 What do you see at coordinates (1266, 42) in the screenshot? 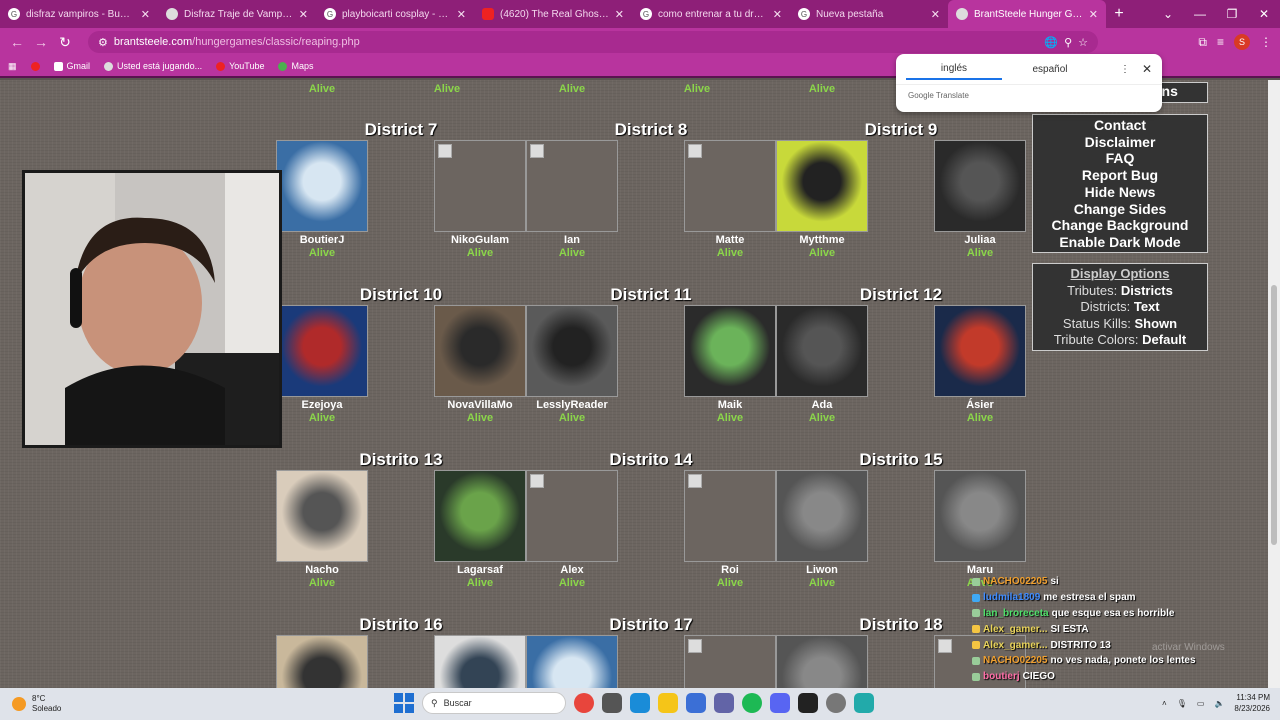
I see `menu-kebab-icon: ⋮` at bounding box center [1266, 42].